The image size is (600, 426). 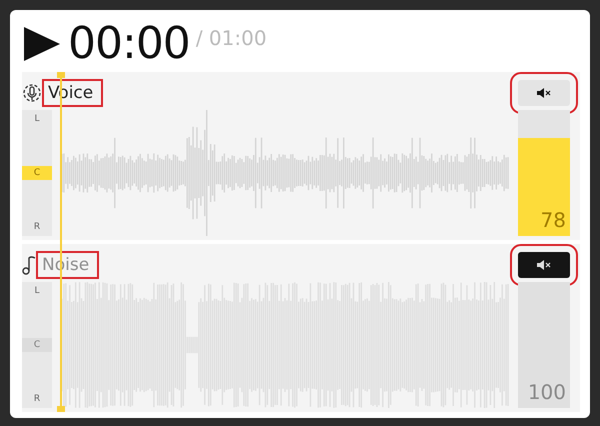 What do you see at coordinates (547, 392) in the screenshot?
I see `volume-reading: 100` at bounding box center [547, 392].